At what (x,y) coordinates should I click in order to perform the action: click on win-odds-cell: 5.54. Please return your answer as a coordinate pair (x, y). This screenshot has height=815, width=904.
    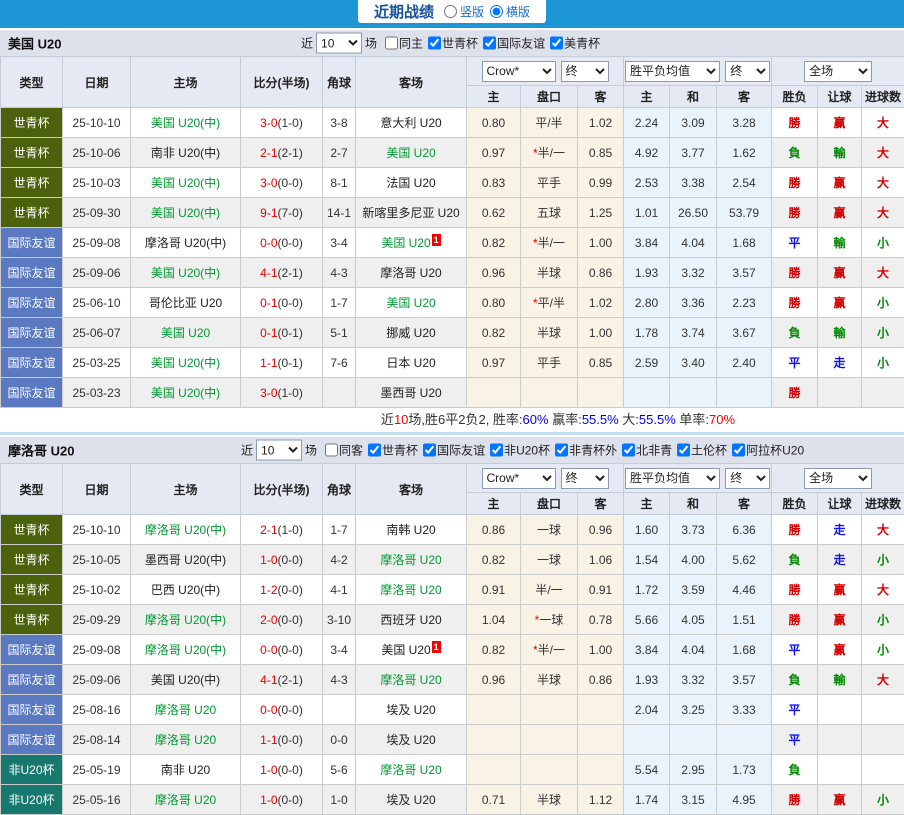
    Looking at the image, I should click on (647, 770).